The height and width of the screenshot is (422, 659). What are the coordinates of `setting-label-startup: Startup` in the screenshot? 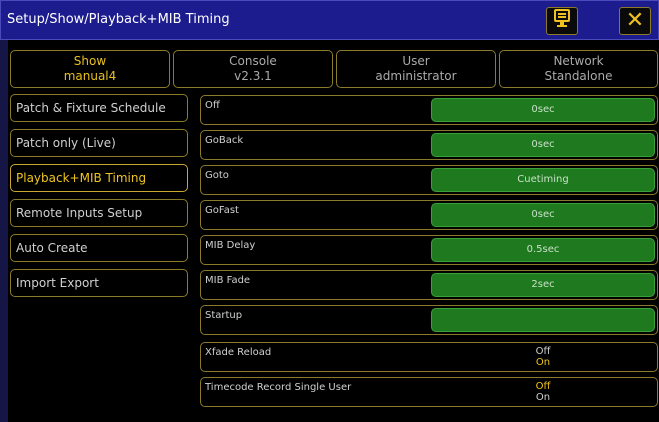 It's located at (224, 315).